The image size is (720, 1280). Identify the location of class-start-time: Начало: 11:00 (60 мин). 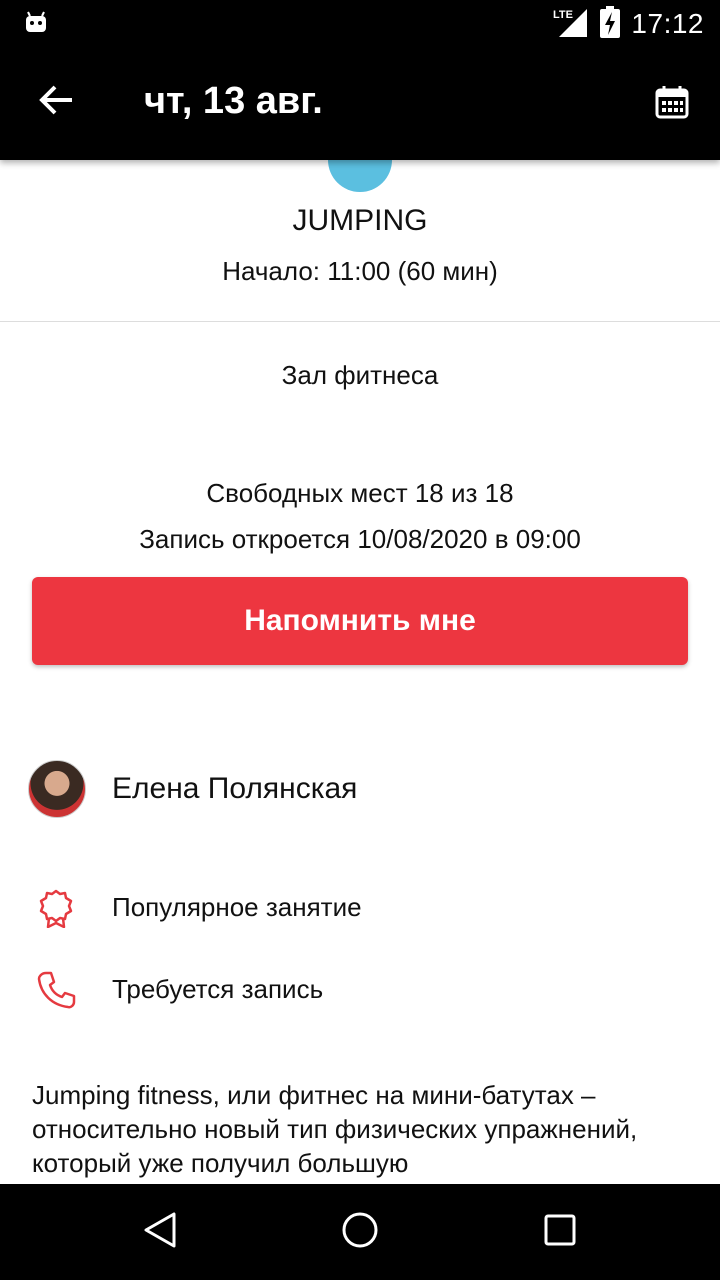
(360, 271).